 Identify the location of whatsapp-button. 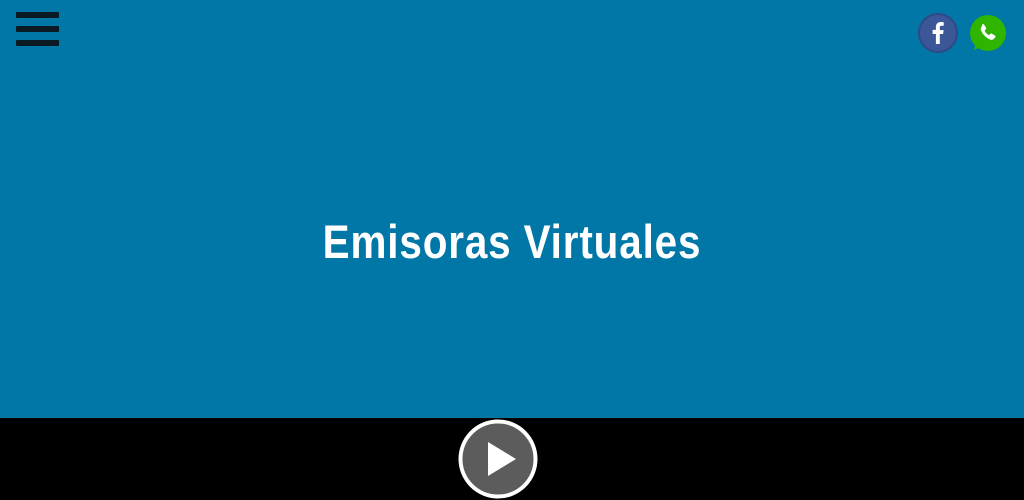
(988, 33).